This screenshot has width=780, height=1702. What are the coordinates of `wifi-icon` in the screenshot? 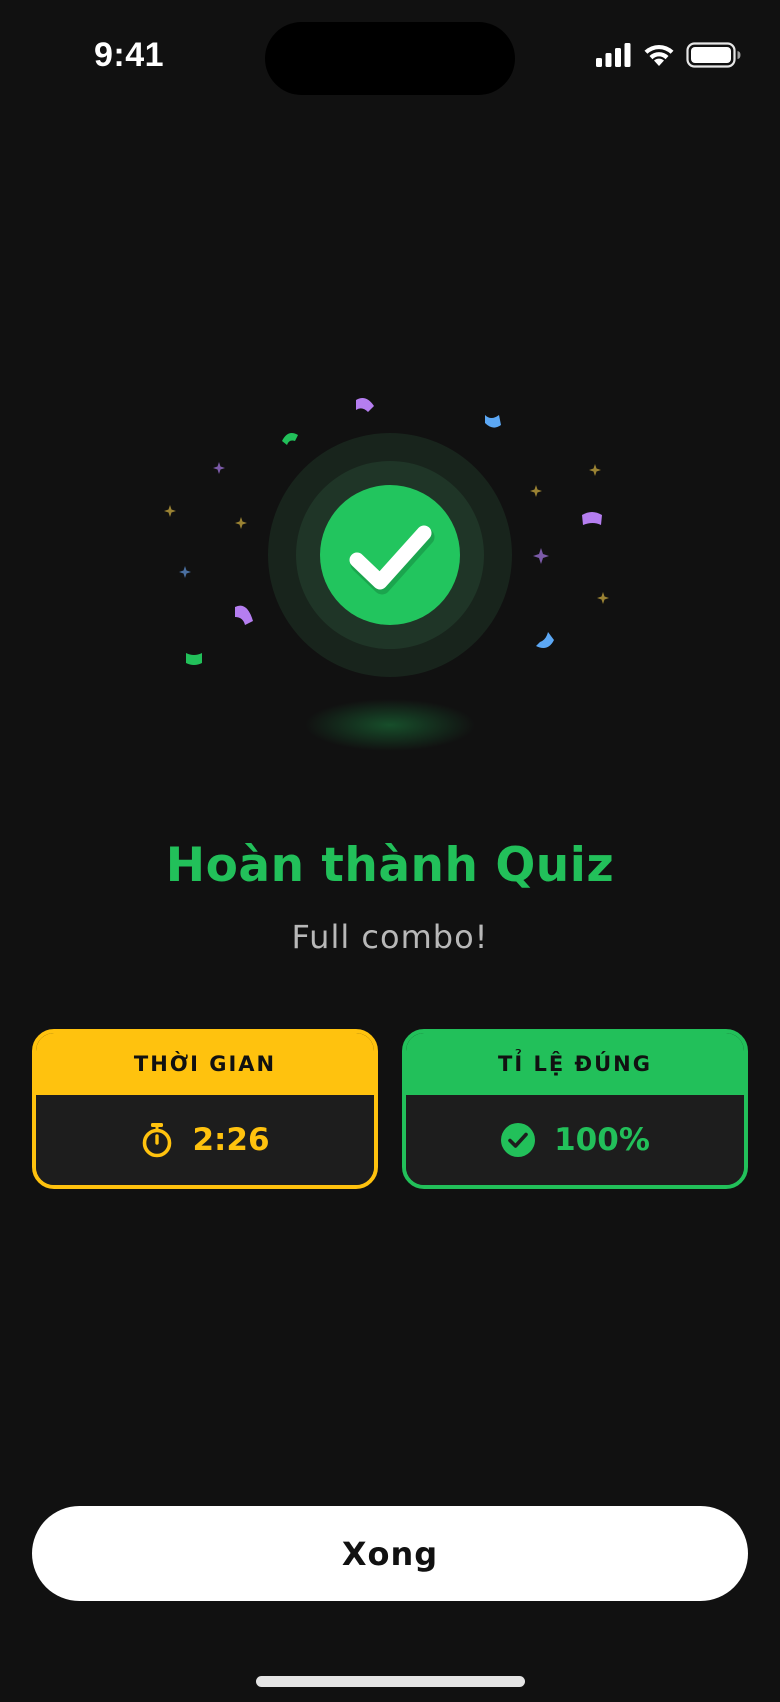 It's located at (659, 55).